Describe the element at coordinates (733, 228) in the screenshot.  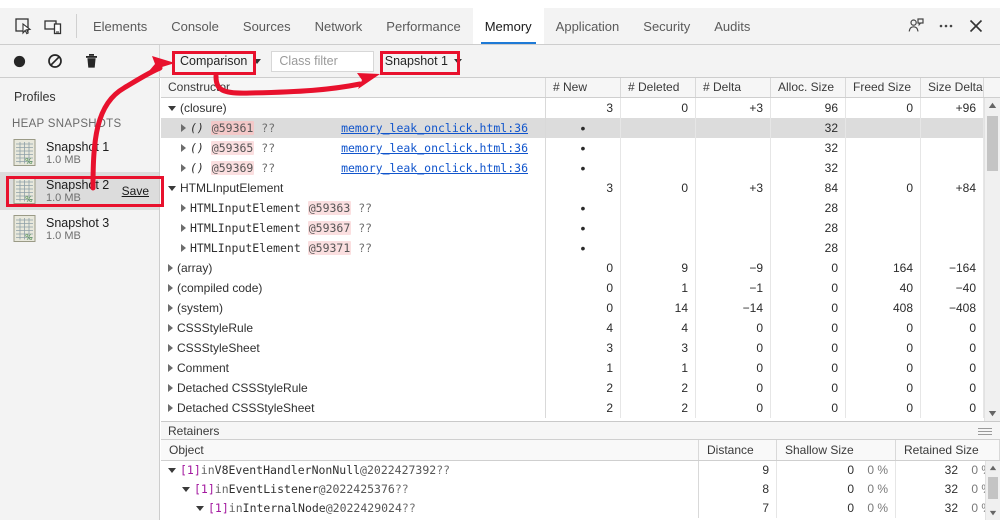
I see `grid-cell-delta` at that location.